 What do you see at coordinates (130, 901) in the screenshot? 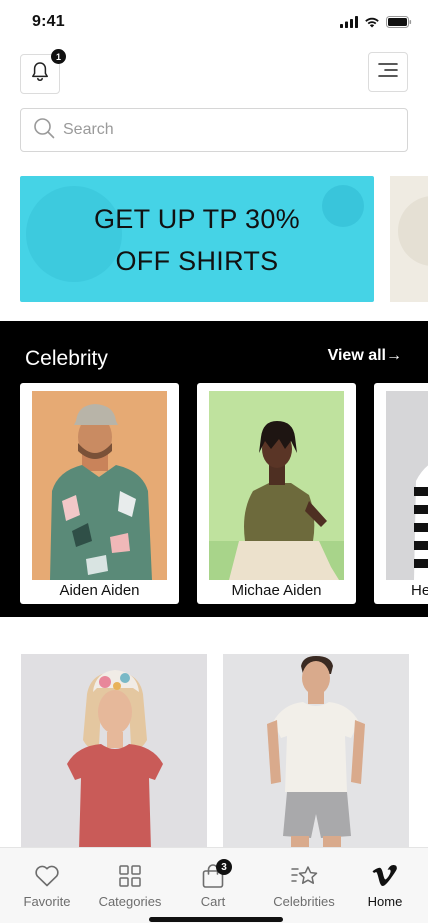
I see `nav-label: Categories` at bounding box center [130, 901].